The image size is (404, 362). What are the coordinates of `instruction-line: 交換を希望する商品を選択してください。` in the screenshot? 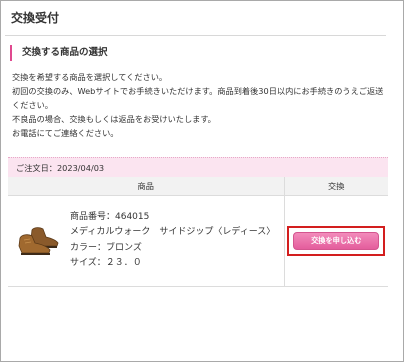 It's located at (90, 77).